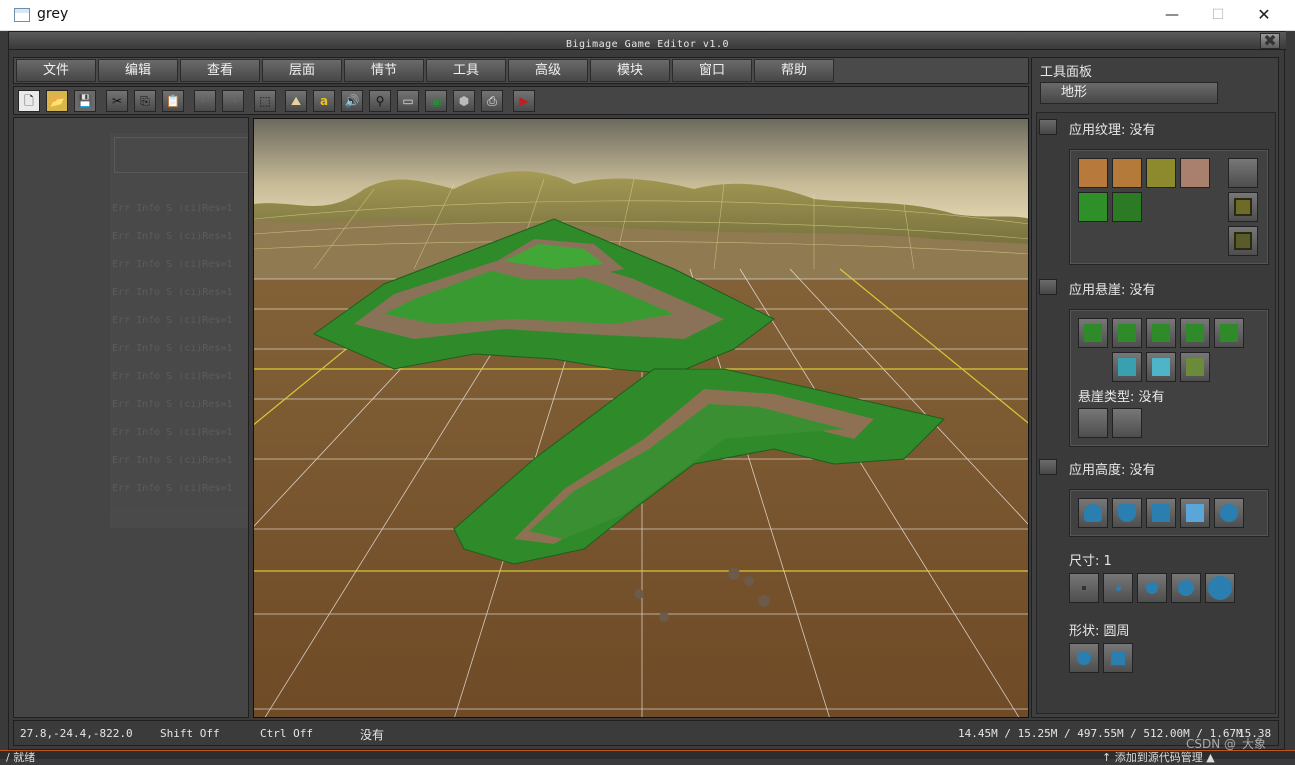 Image resolution: width=1295 pixels, height=765 pixels. I want to click on paste-icon: 📋, so click(173, 101).